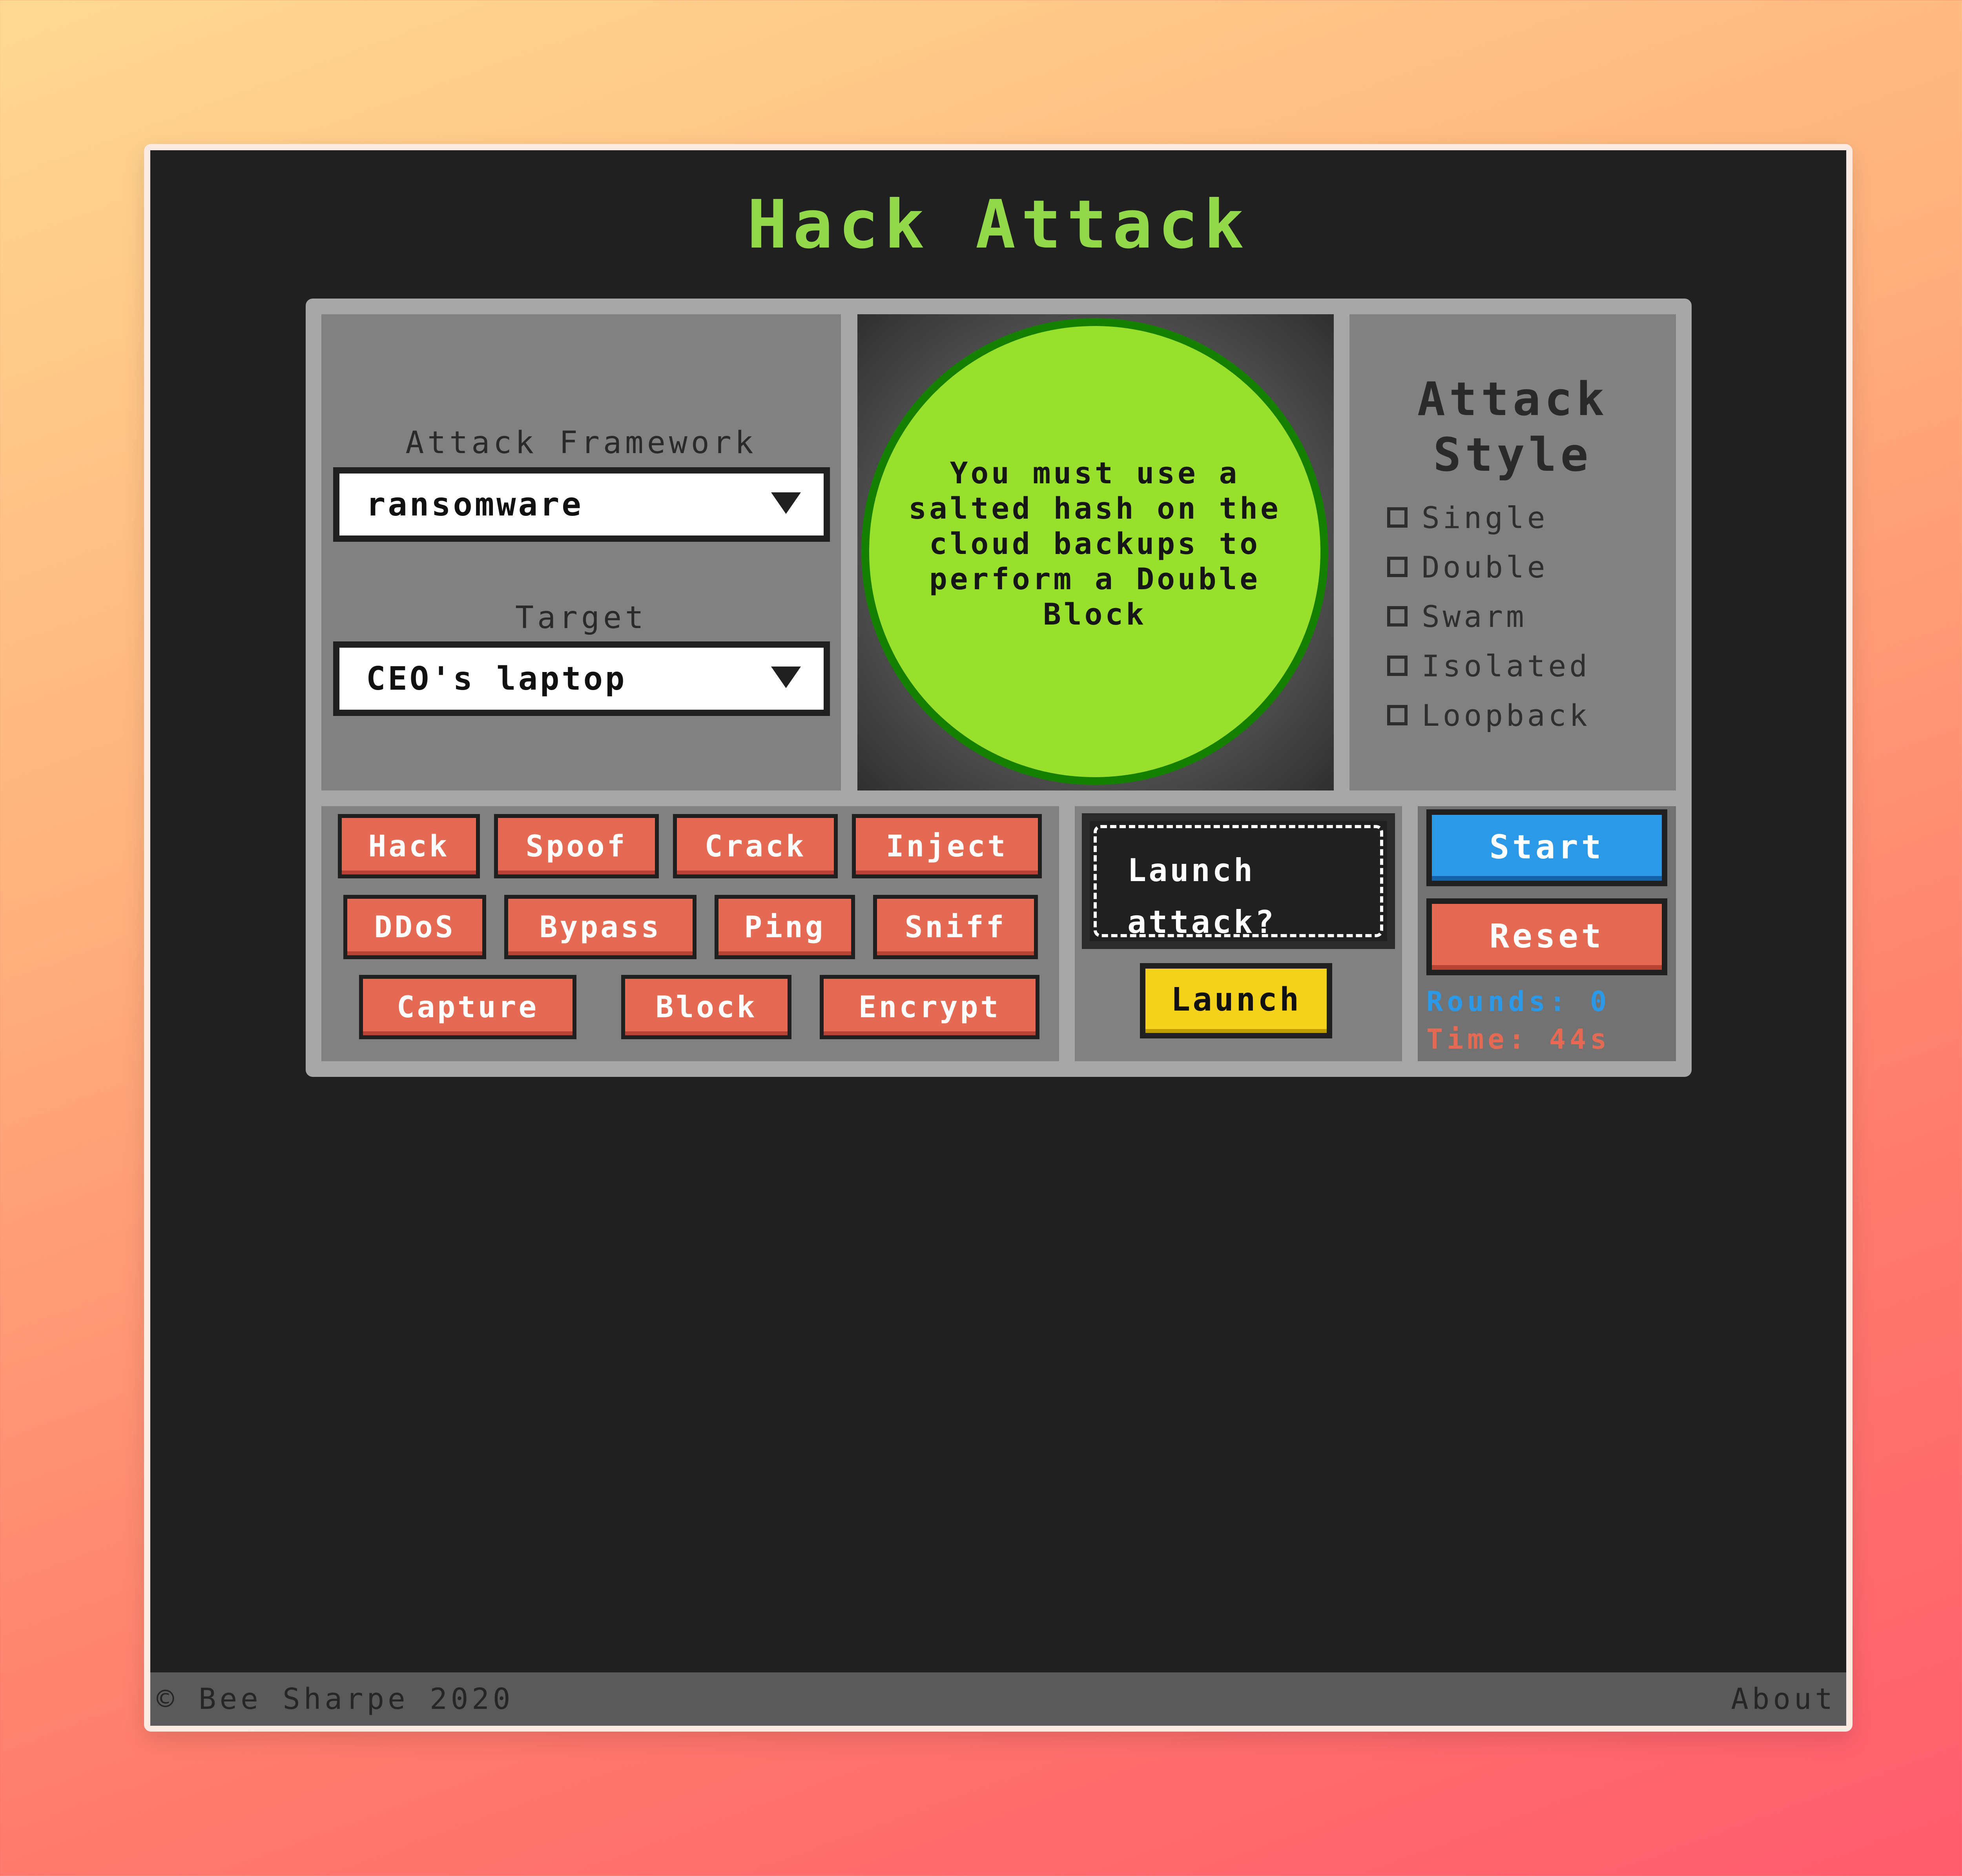 Image resolution: width=1962 pixels, height=1876 pixels. I want to click on crack-button: Crack, so click(756, 846).